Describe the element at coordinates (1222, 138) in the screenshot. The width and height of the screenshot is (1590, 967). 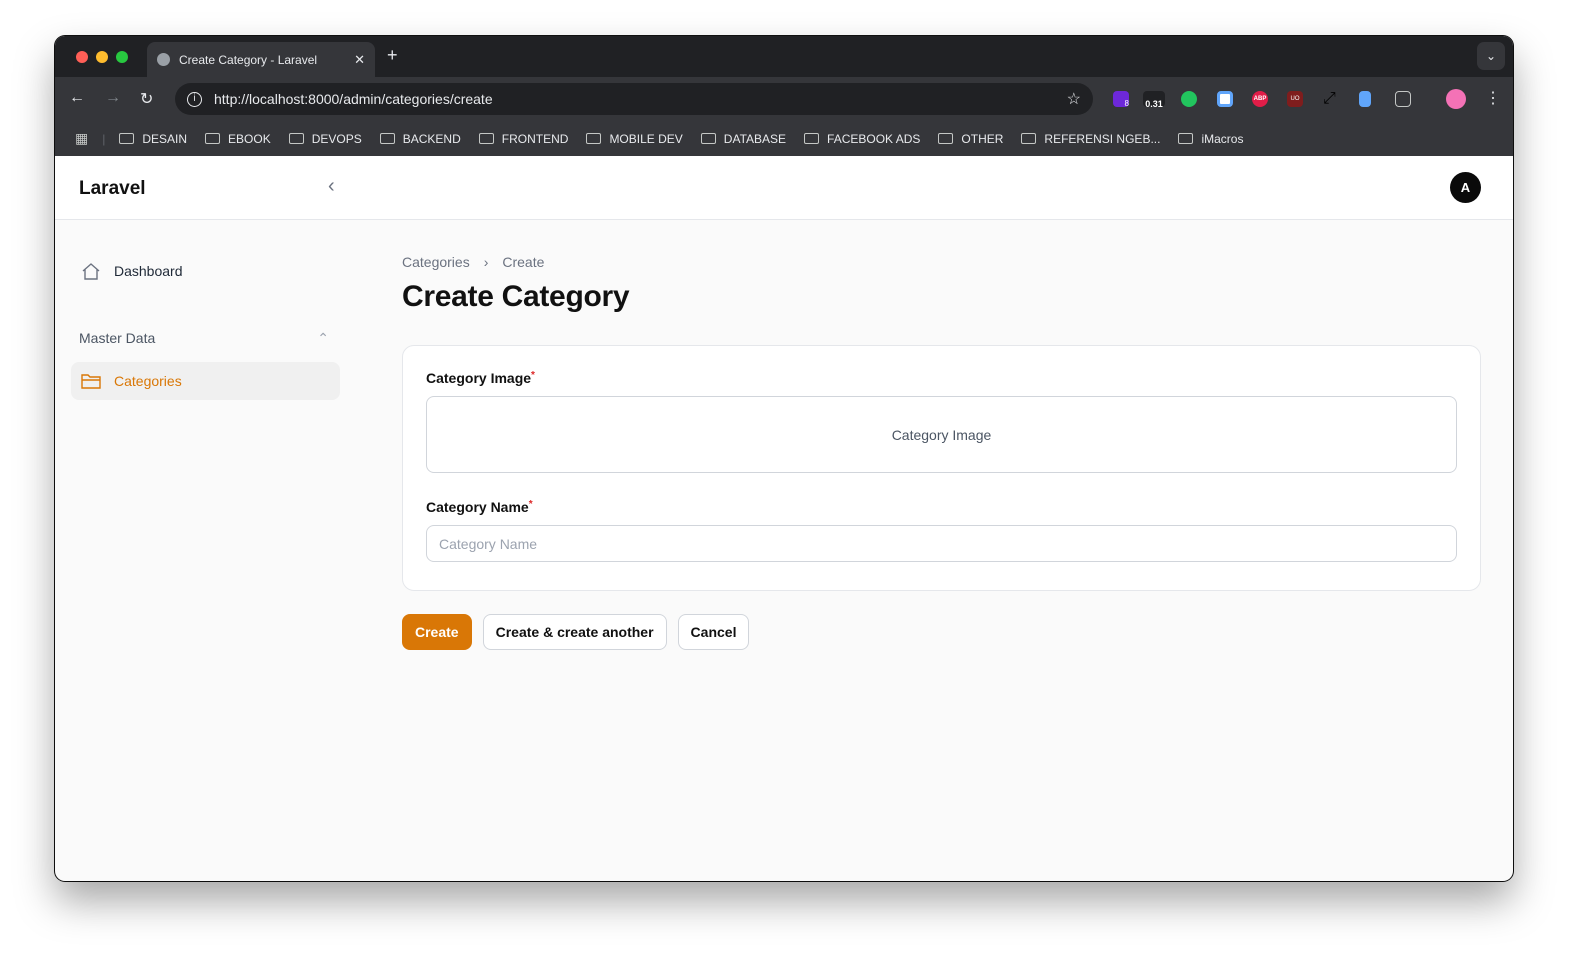
I see `bookmark-label: iMacros` at that location.